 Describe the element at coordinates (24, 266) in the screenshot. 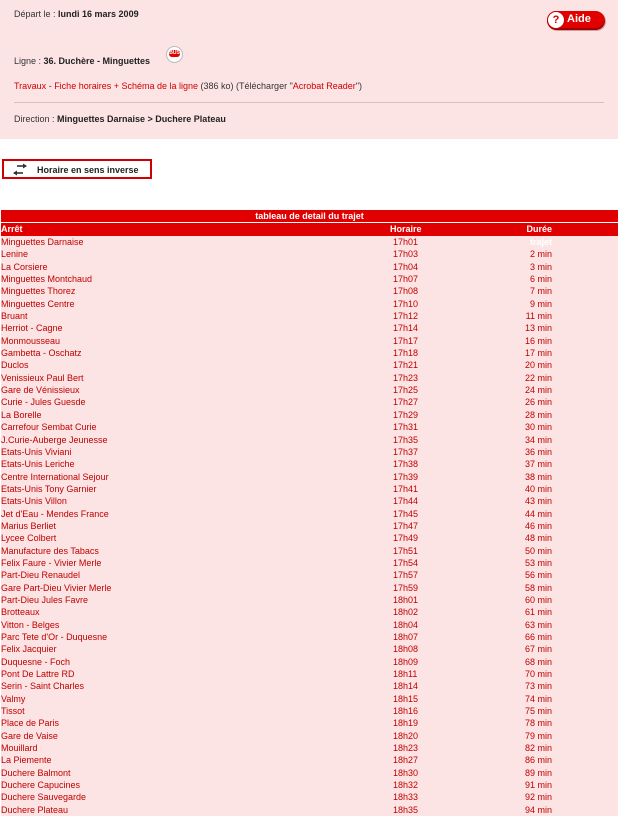

I see `stop-cell: La Corsiere` at that location.